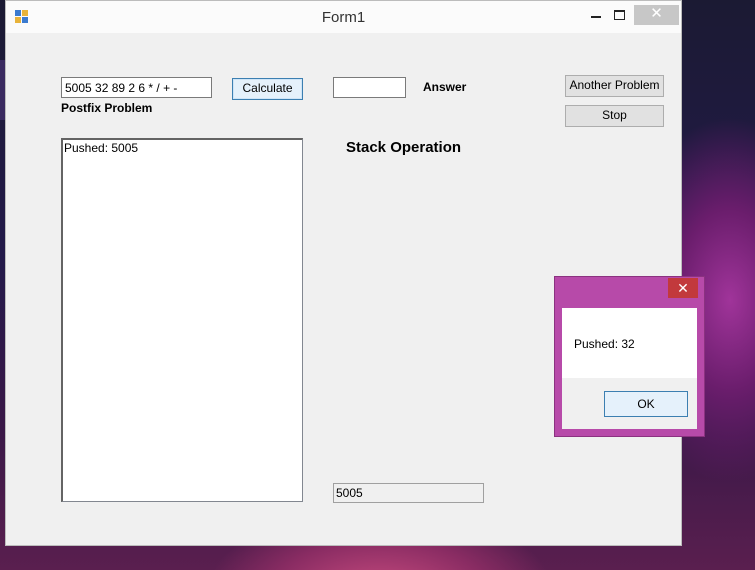 The width and height of the screenshot is (755, 570). I want to click on stop-button: Stop, so click(614, 116).